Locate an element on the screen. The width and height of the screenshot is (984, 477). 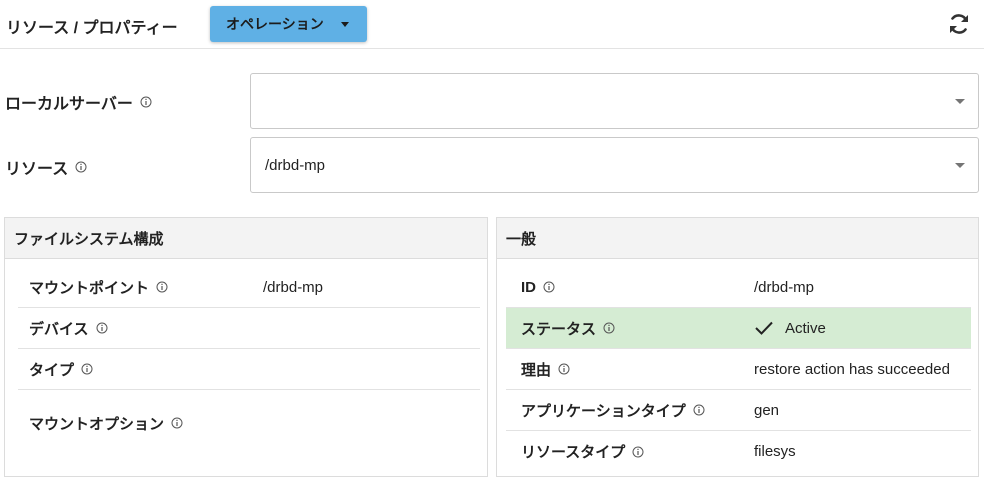
row-value: gen is located at coordinates (767, 410).